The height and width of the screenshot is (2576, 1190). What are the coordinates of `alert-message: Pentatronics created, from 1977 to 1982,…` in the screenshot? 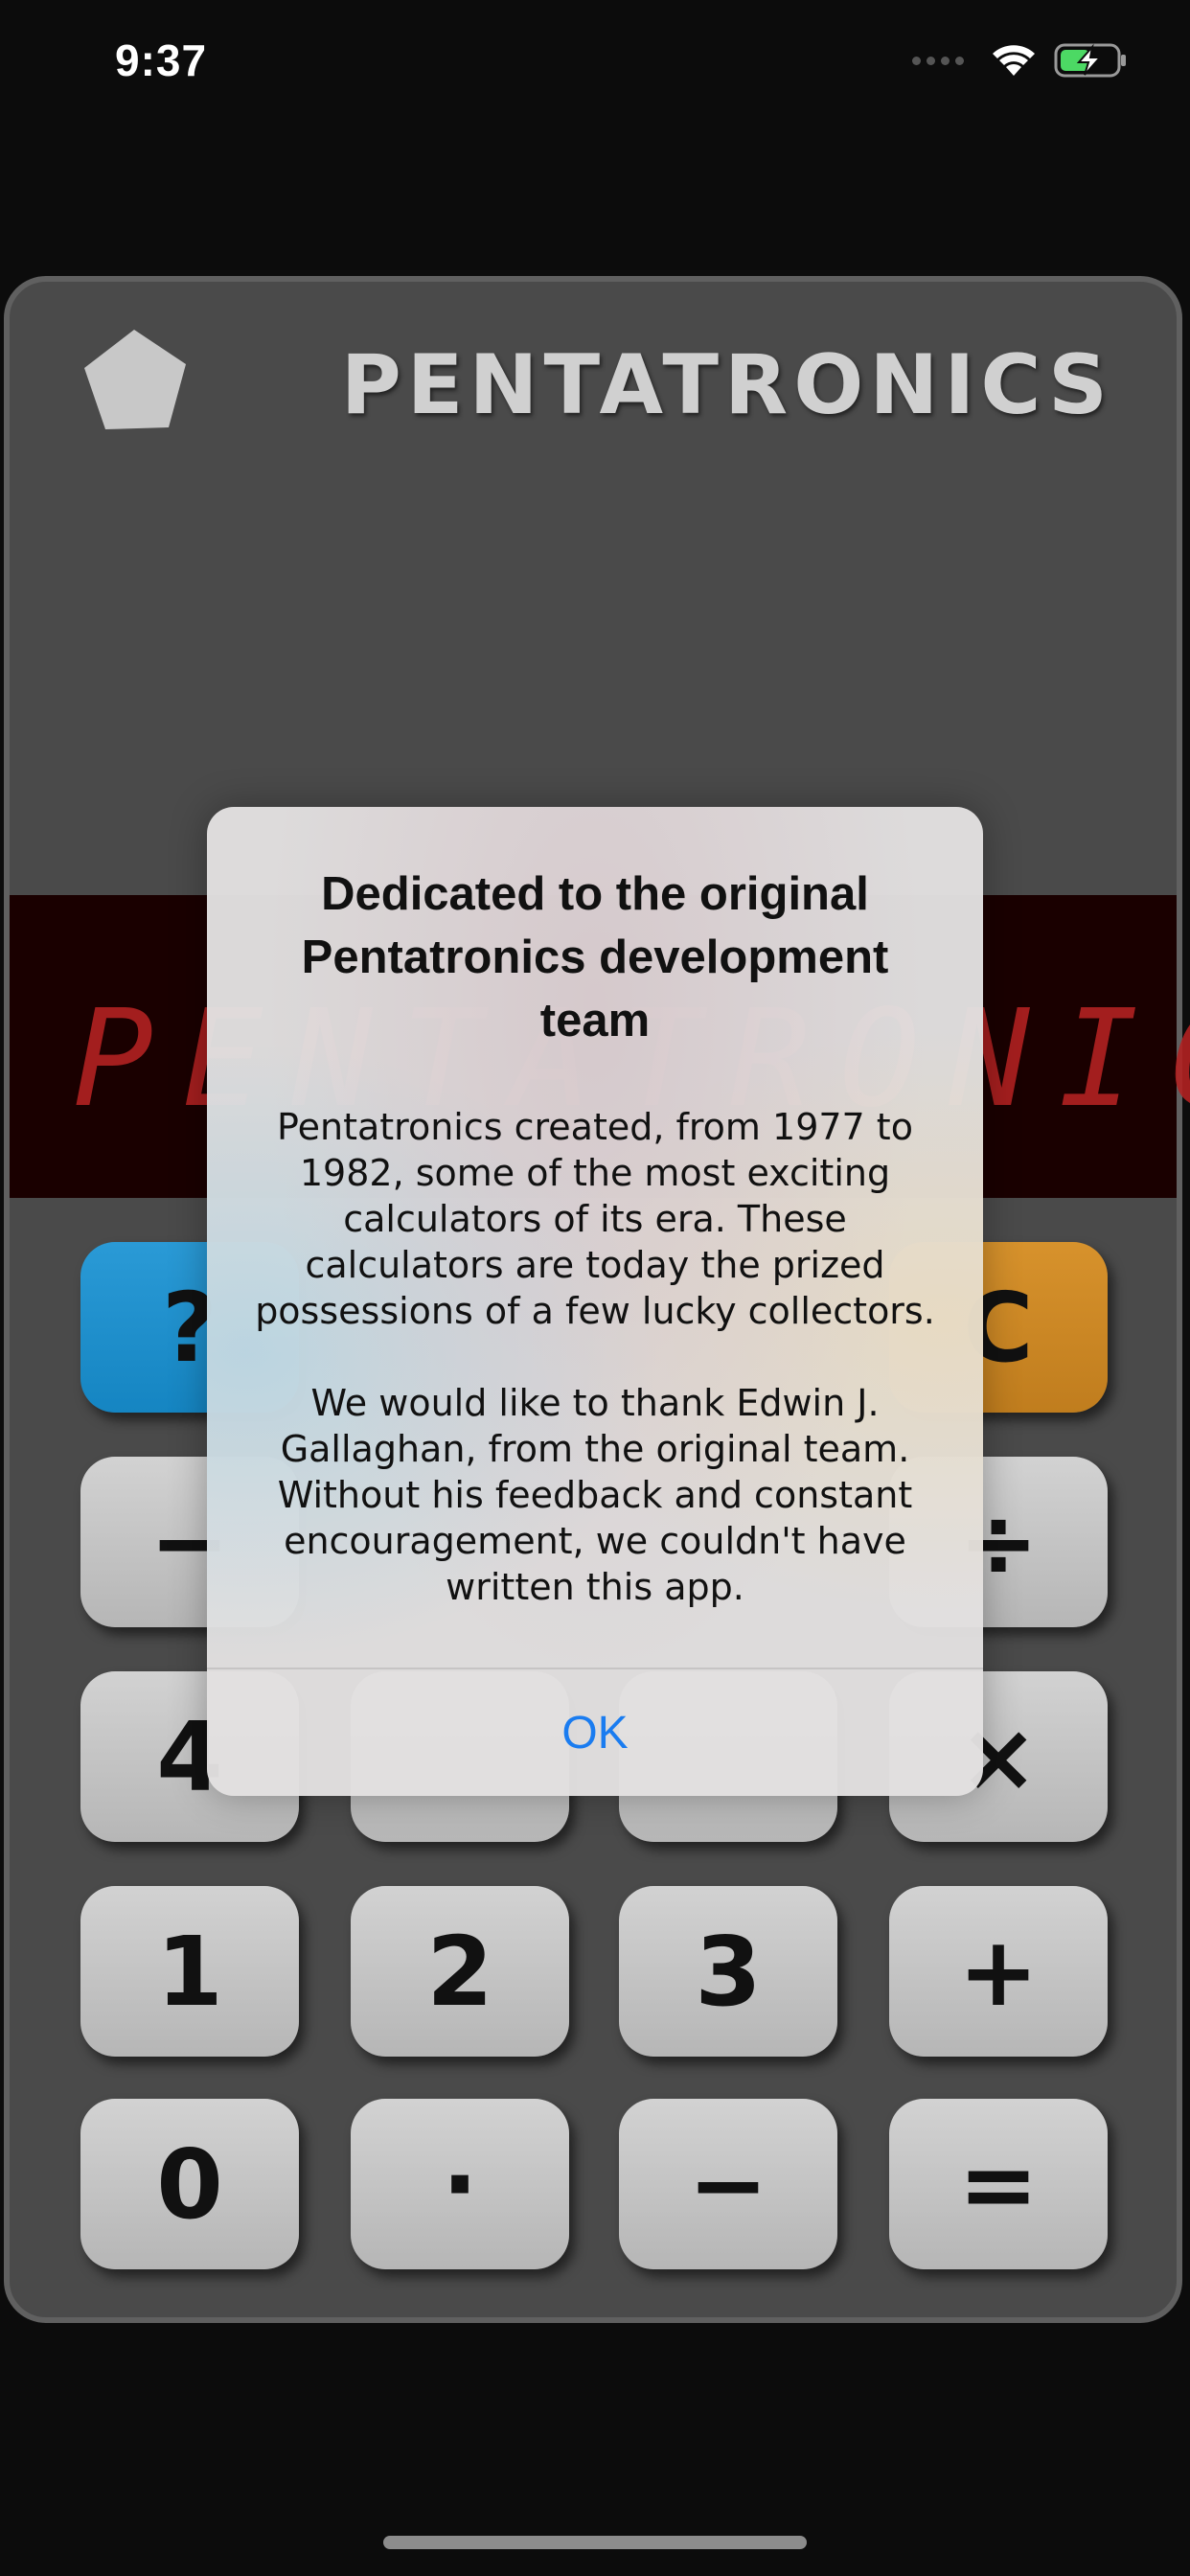 It's located at (595, 1380).